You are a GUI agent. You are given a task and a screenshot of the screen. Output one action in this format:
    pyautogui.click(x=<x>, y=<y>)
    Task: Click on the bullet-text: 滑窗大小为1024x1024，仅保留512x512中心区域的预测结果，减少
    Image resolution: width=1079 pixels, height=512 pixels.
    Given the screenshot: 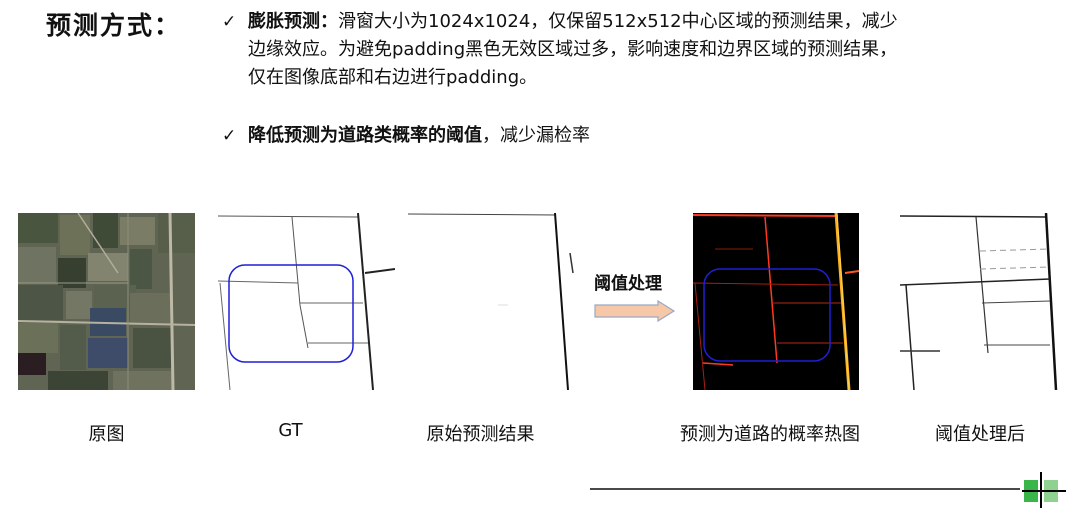 What is the action you would take?
    pyautogui.click(x=618, y=21)
    